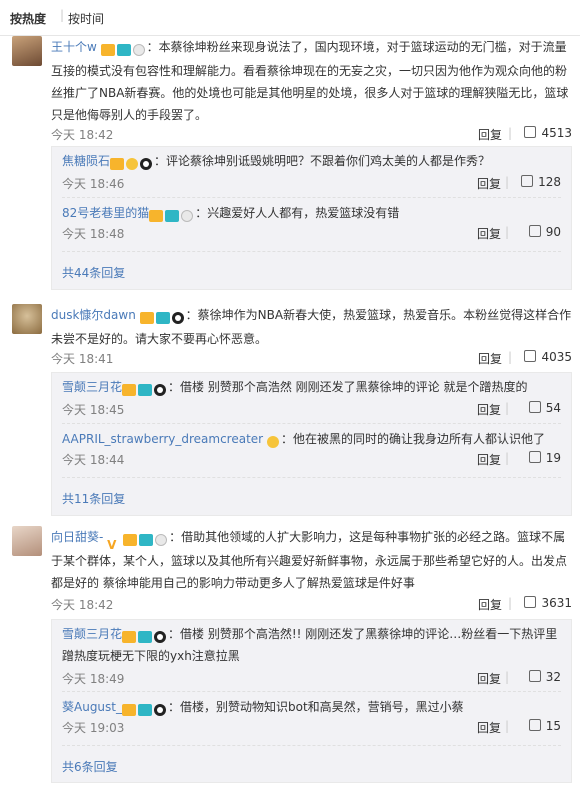 This screenshot has height=803, width=580. What do you see at coordinates (311, 708) in the screenshot?
I see `reply-text: 葵August_ ：借楼，别赞动物知识bot和高昊然，营销号，黑过小蔡` at bounding box center [311, 708].